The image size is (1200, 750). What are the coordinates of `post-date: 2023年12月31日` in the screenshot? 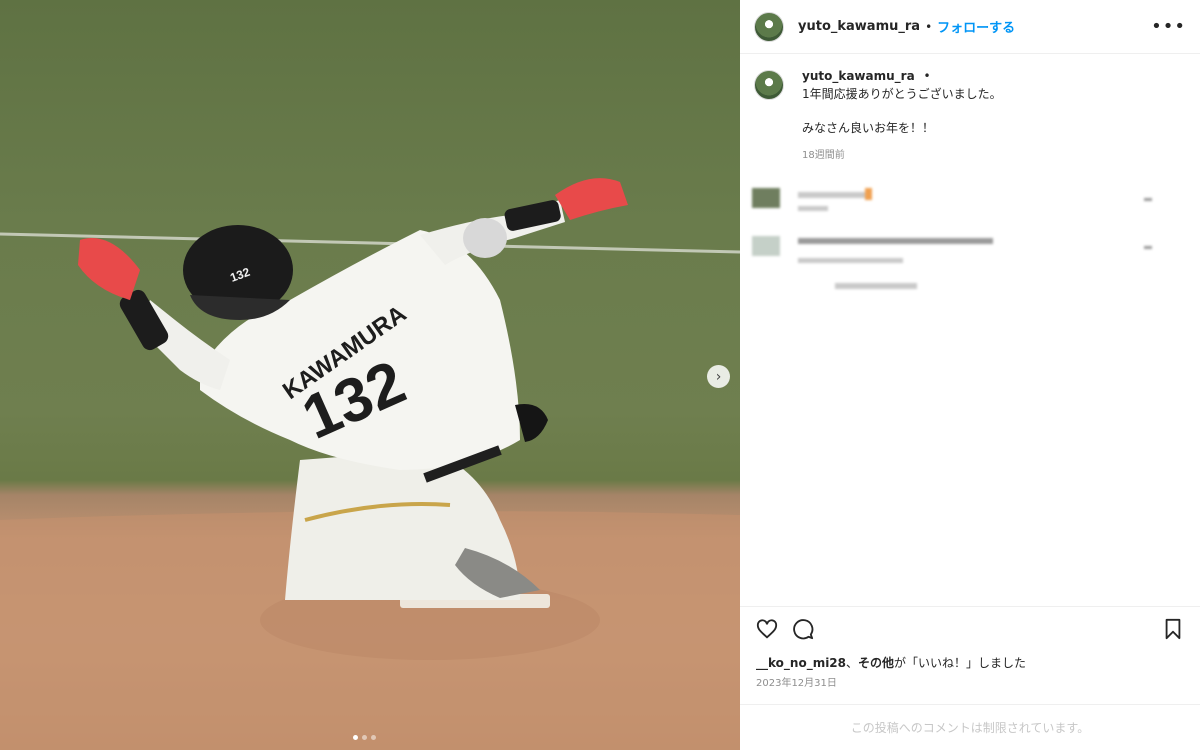 It's located at (796, 681).